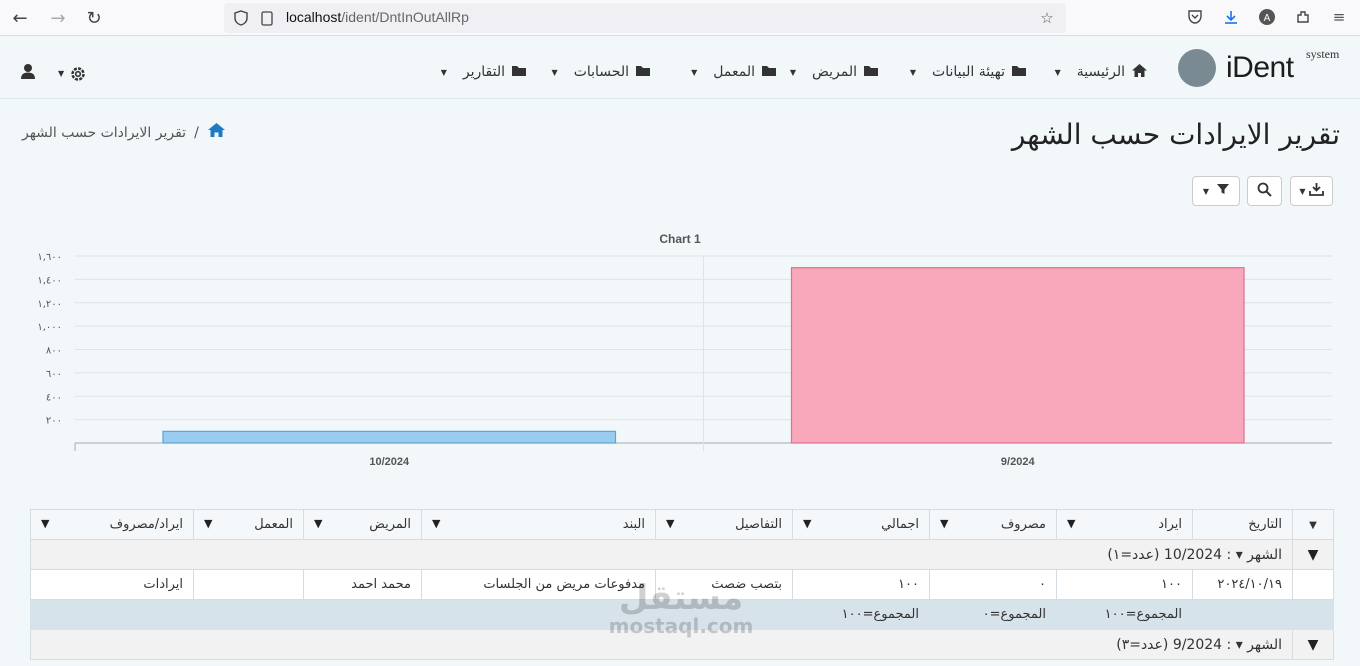 This screenshot has width=1360, height=666. What do you see at coordinates (362, 524) in the screenshot?
I see `col-patient: المريض ▼` at bounding box center [362, 524].